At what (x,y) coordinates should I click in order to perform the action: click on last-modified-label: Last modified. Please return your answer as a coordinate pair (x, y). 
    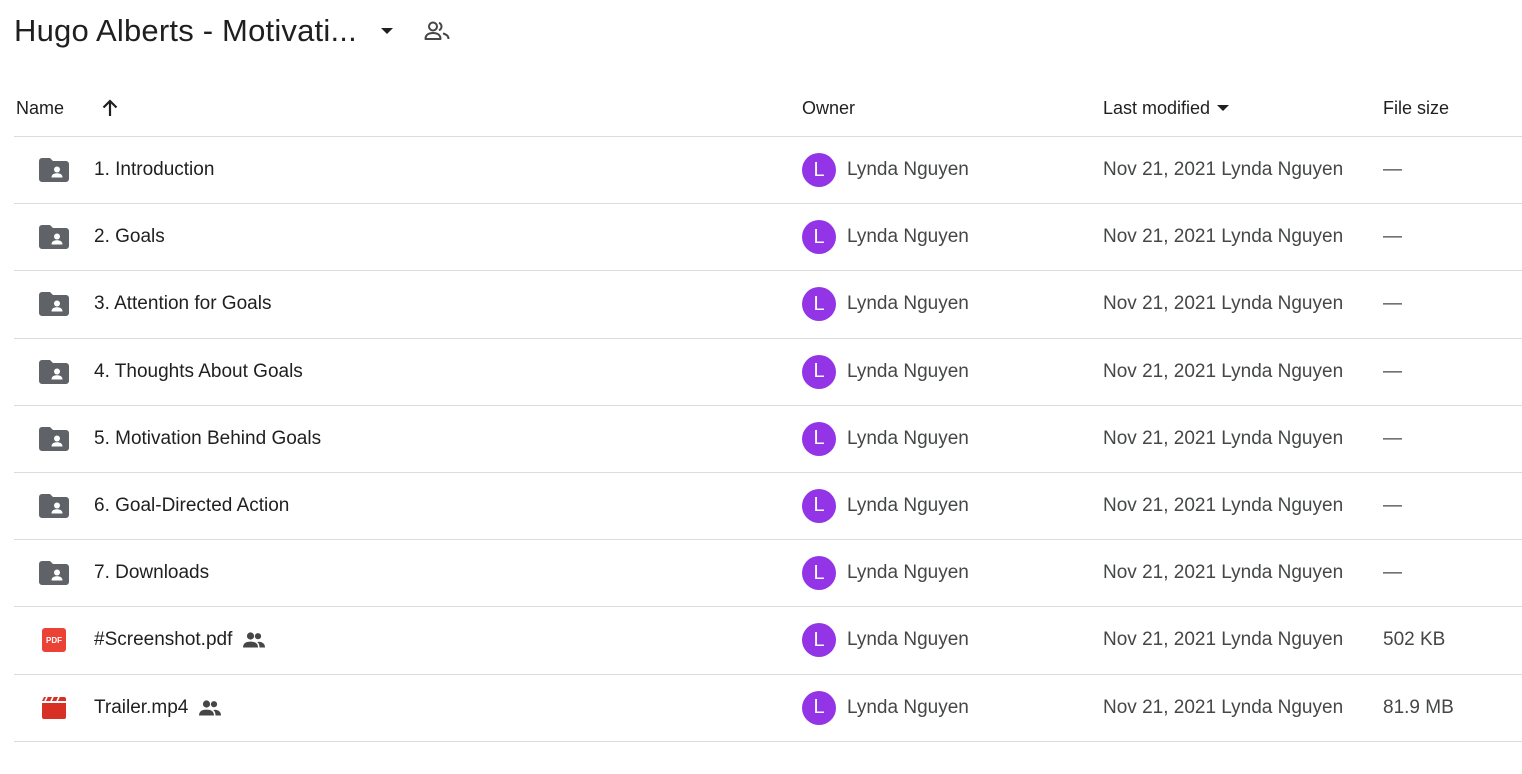
    Looking at the image, I should click on (1157, 107).